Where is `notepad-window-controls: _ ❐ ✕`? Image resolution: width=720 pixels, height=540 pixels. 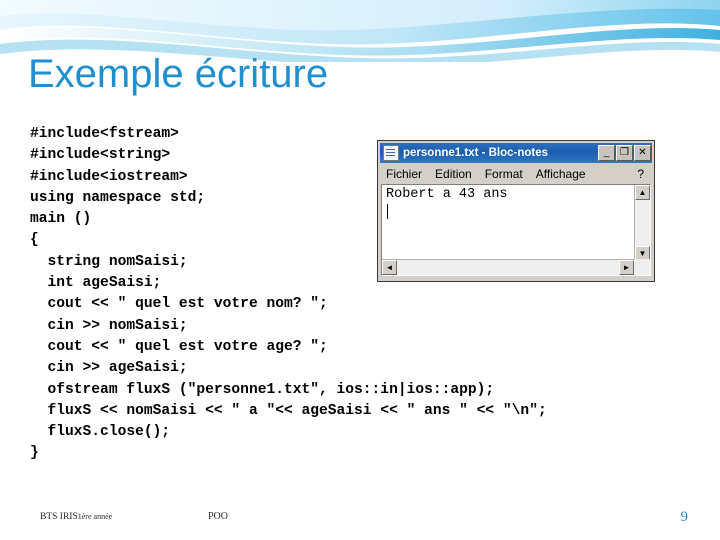 notepad-window-controls: _ ❐ ✕ is located at coordinates (624, 153).